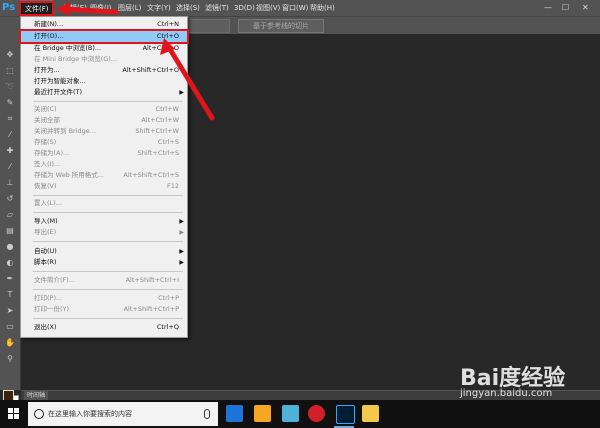 The width and height of the screenshot is (600, 428). What do you see at coordinates (159, 8) in the screenshot?
I see `menu-type: 文字(Y)` at bounding box center [159, 8].